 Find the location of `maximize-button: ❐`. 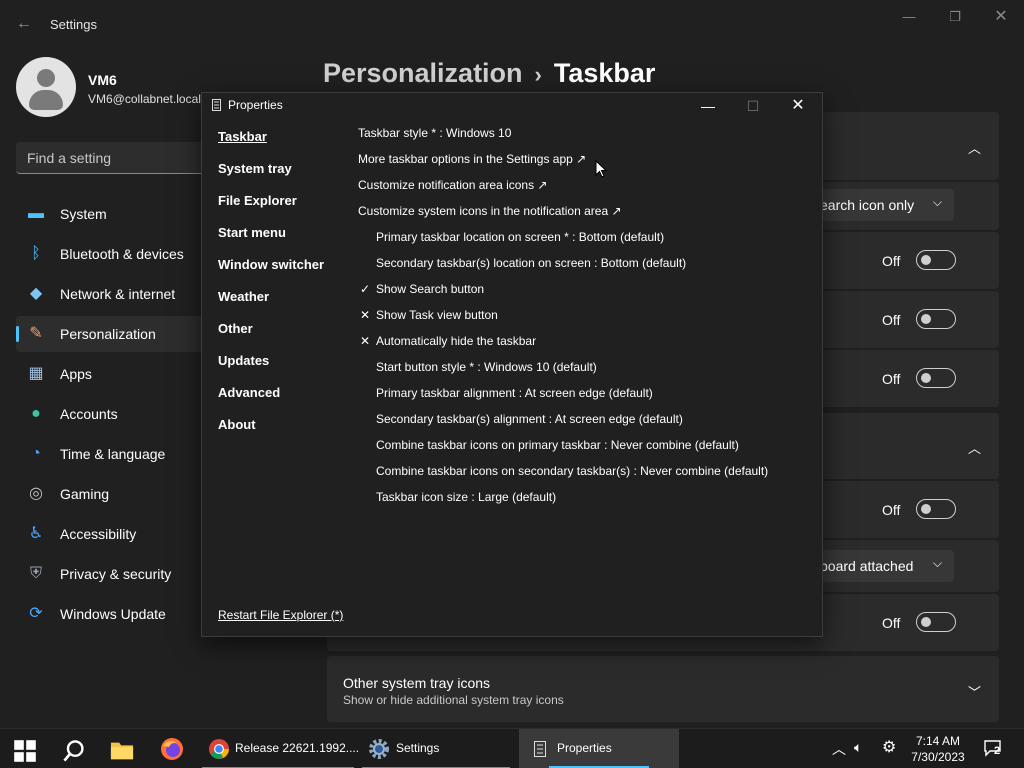

maximize-button: ❐ is located at coordinates (955, 17).